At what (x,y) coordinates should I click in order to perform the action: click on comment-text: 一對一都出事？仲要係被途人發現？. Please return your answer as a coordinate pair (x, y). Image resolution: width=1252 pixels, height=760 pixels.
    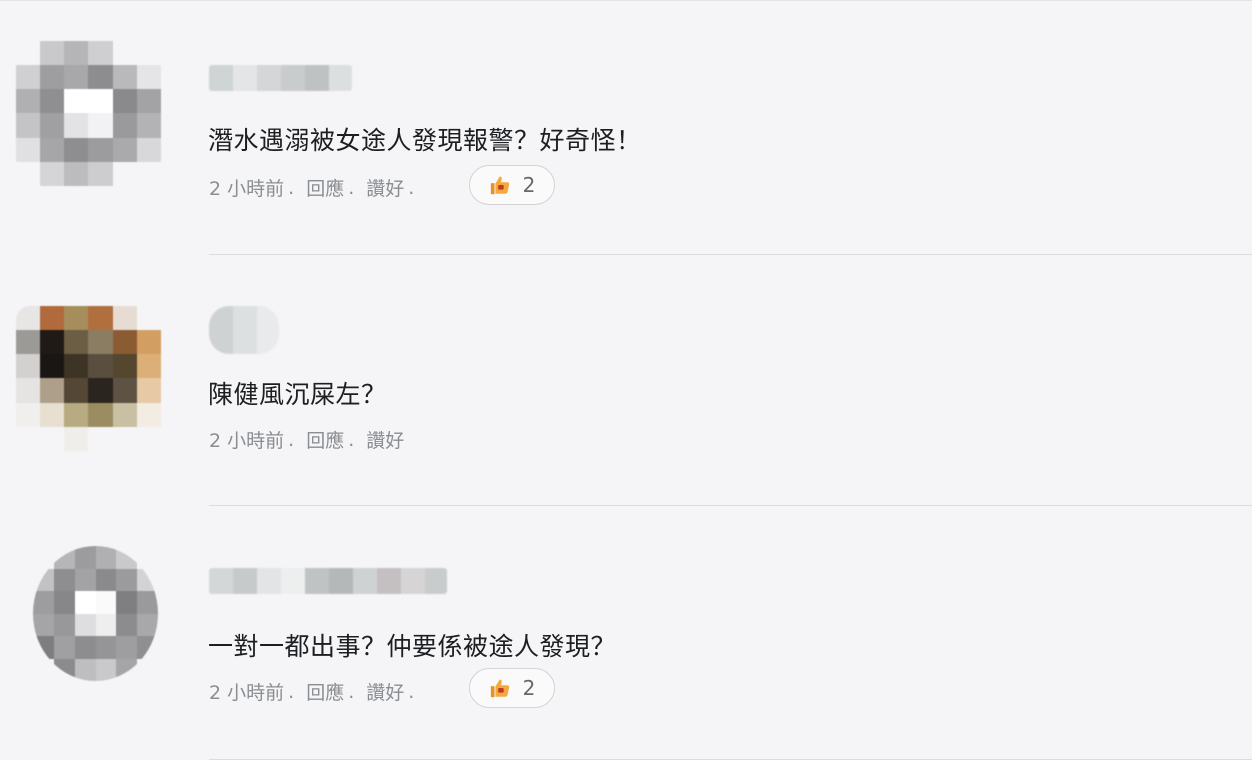
    Looking at the image, I should click on (412, 646).